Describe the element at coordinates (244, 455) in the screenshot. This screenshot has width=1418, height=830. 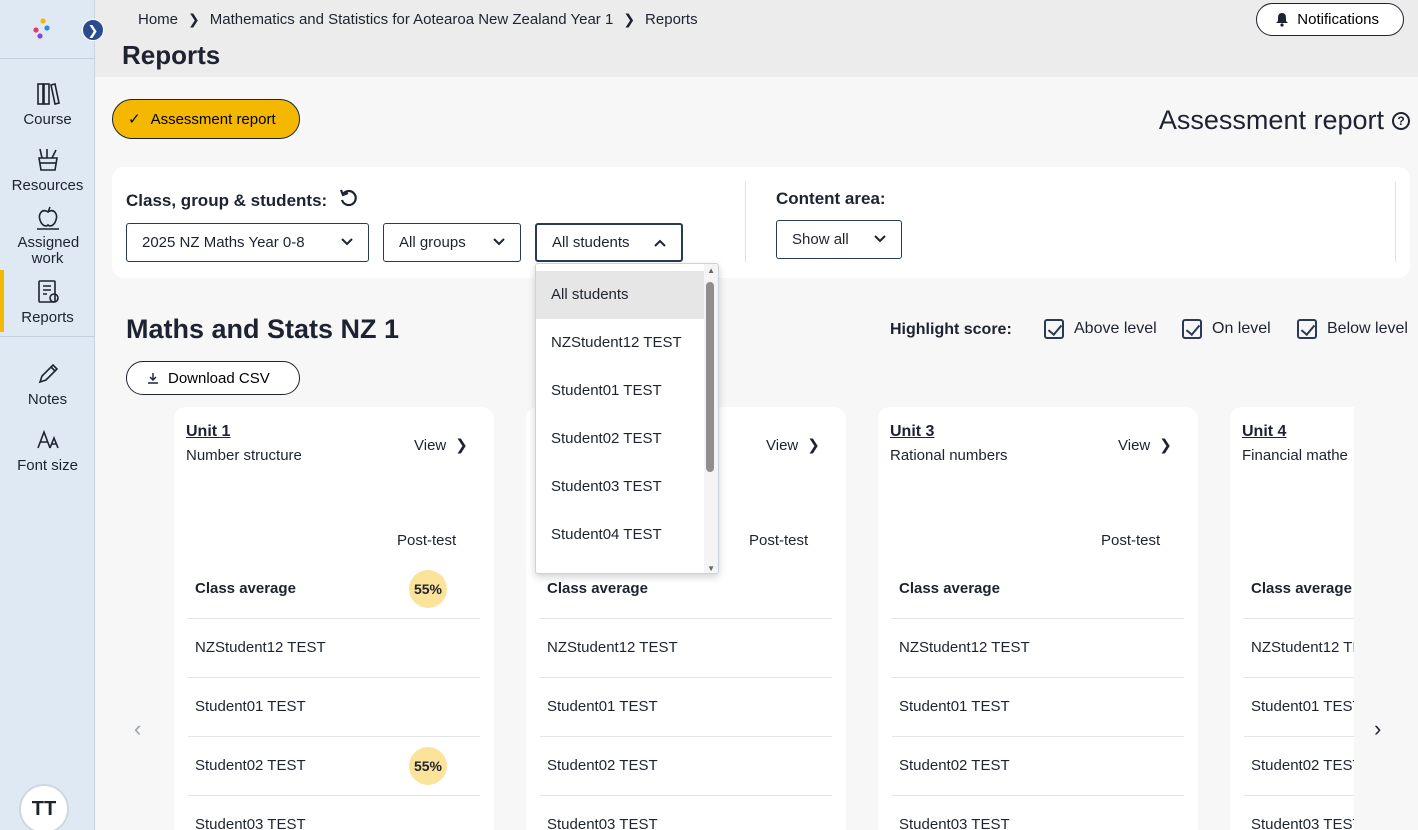
I see `unit-description: Number structure` at that location.